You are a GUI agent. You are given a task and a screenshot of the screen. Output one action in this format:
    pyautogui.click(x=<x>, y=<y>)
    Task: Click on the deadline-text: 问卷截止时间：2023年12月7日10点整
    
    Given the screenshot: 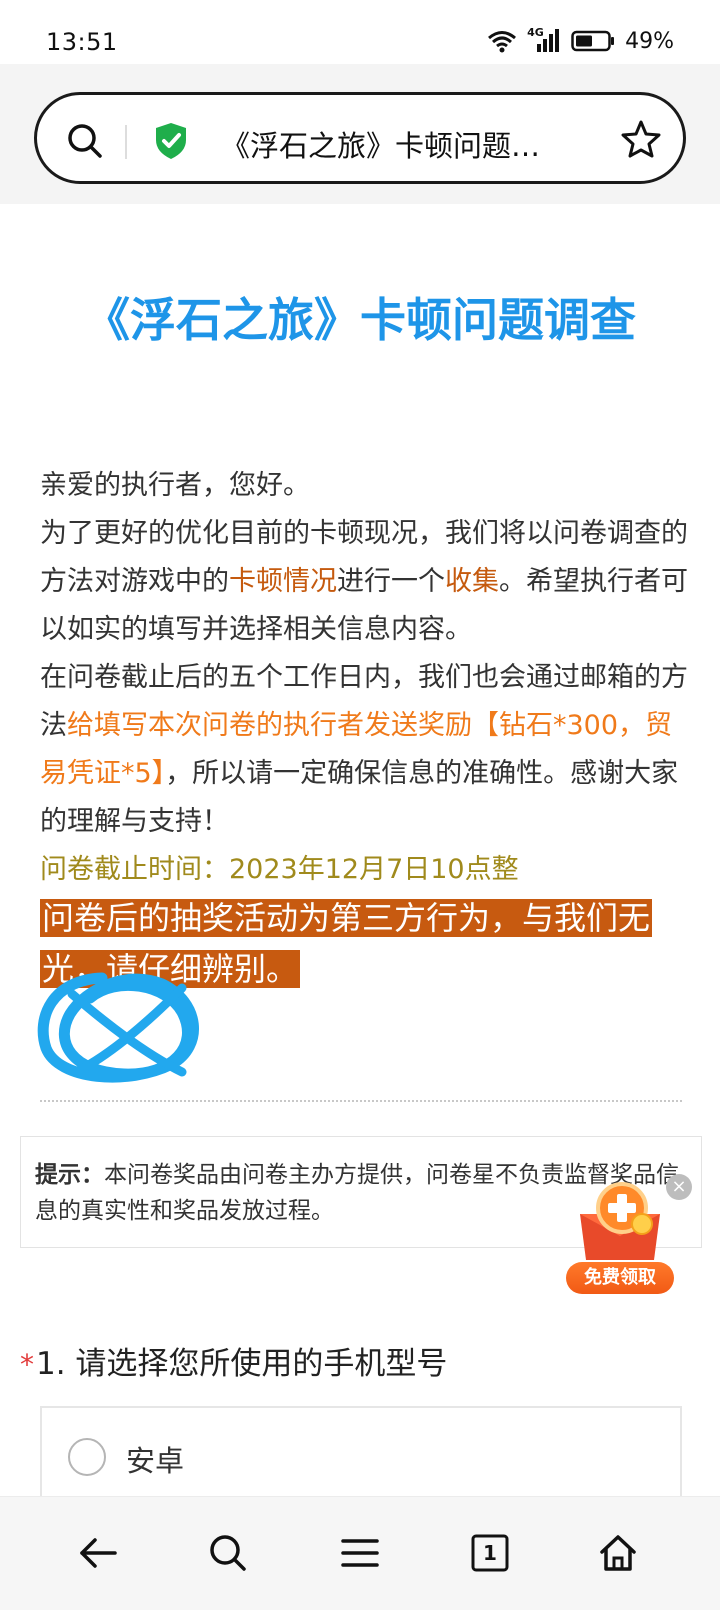 What is the action you would take?
    pyautogui.click(x=279, y=869)
    